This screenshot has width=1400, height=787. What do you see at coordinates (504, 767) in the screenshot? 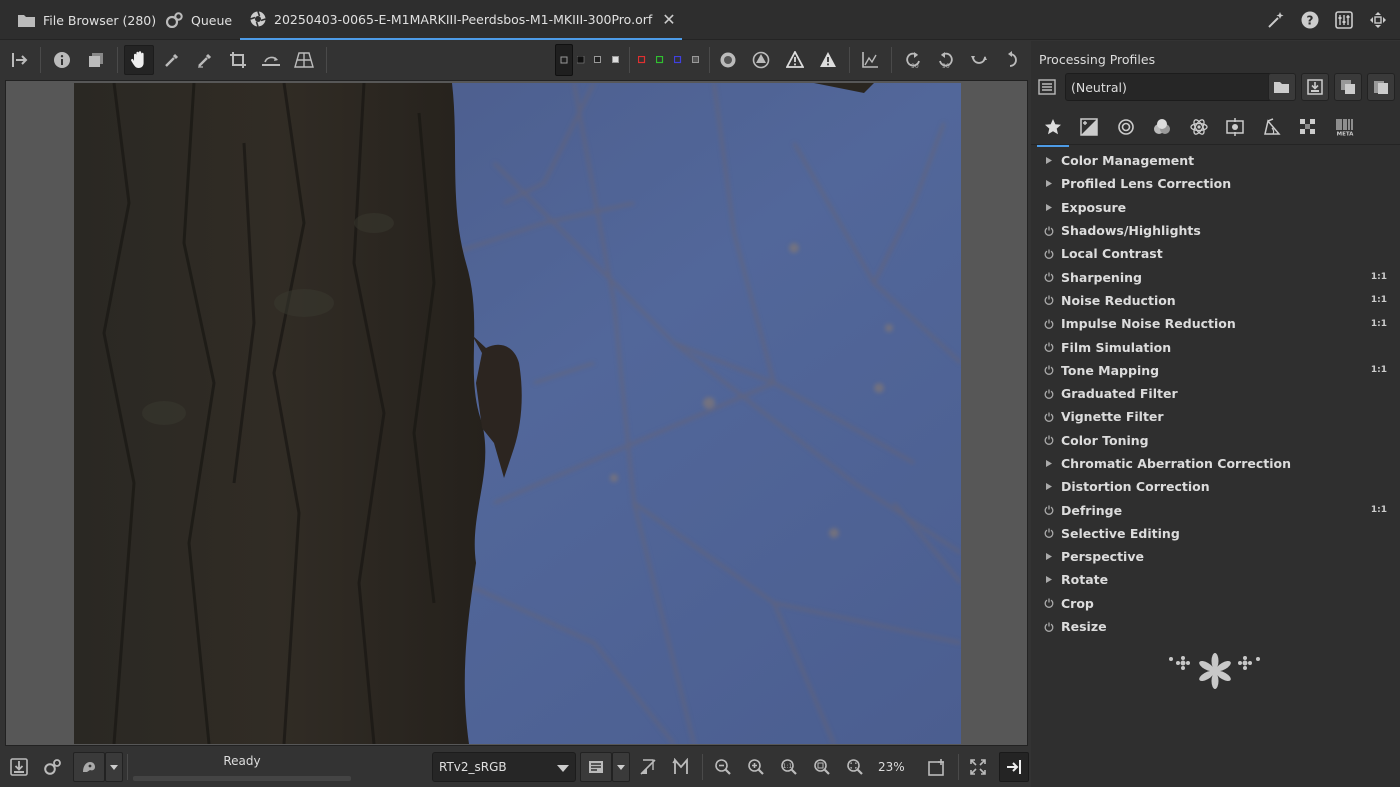
I see `output-profile-select: RTv2_sRGB` at bounding box center [504, 767].